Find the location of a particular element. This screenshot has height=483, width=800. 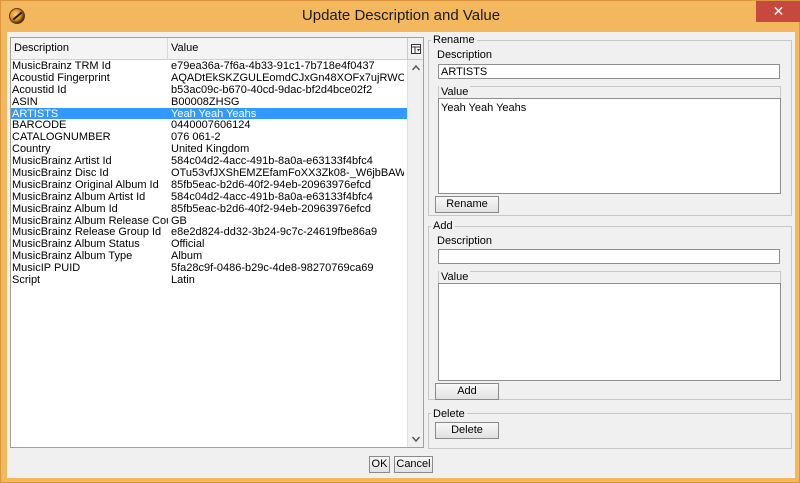

table-row: Country United Kingdom is located at coordinates (209, 149).